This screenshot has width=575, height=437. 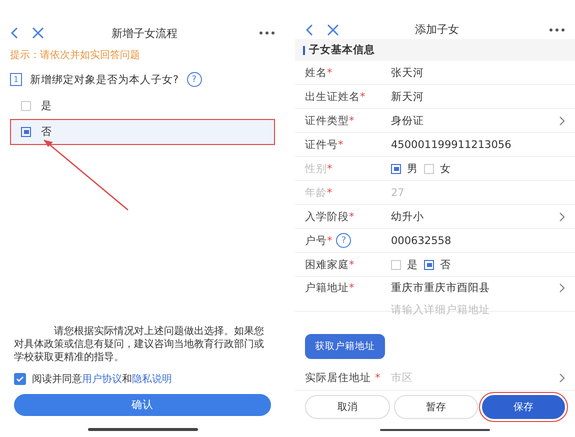 I want to click on field-value: 450001199911213056, so click(x=451, y=144).